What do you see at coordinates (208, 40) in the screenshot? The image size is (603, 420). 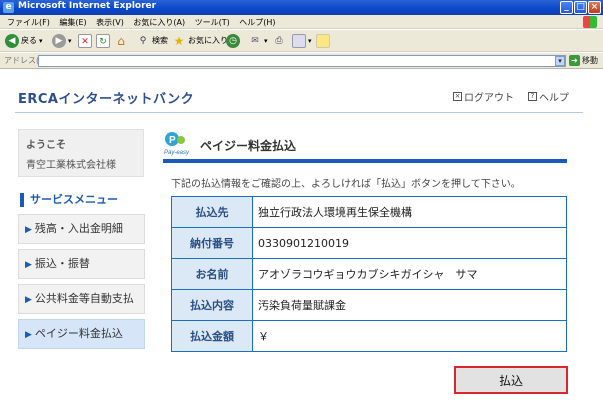 I see `favorites-label: お気に入り` at bounding box center [208, 40].